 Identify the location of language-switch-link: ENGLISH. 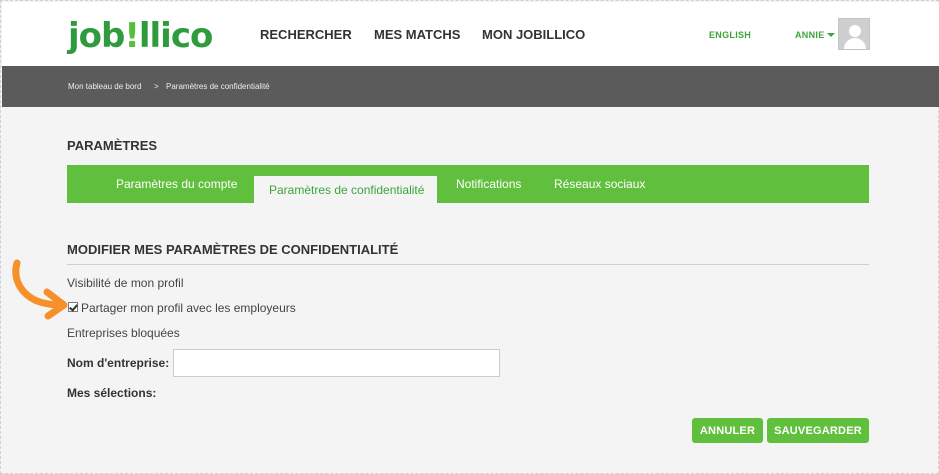
(730, 35).